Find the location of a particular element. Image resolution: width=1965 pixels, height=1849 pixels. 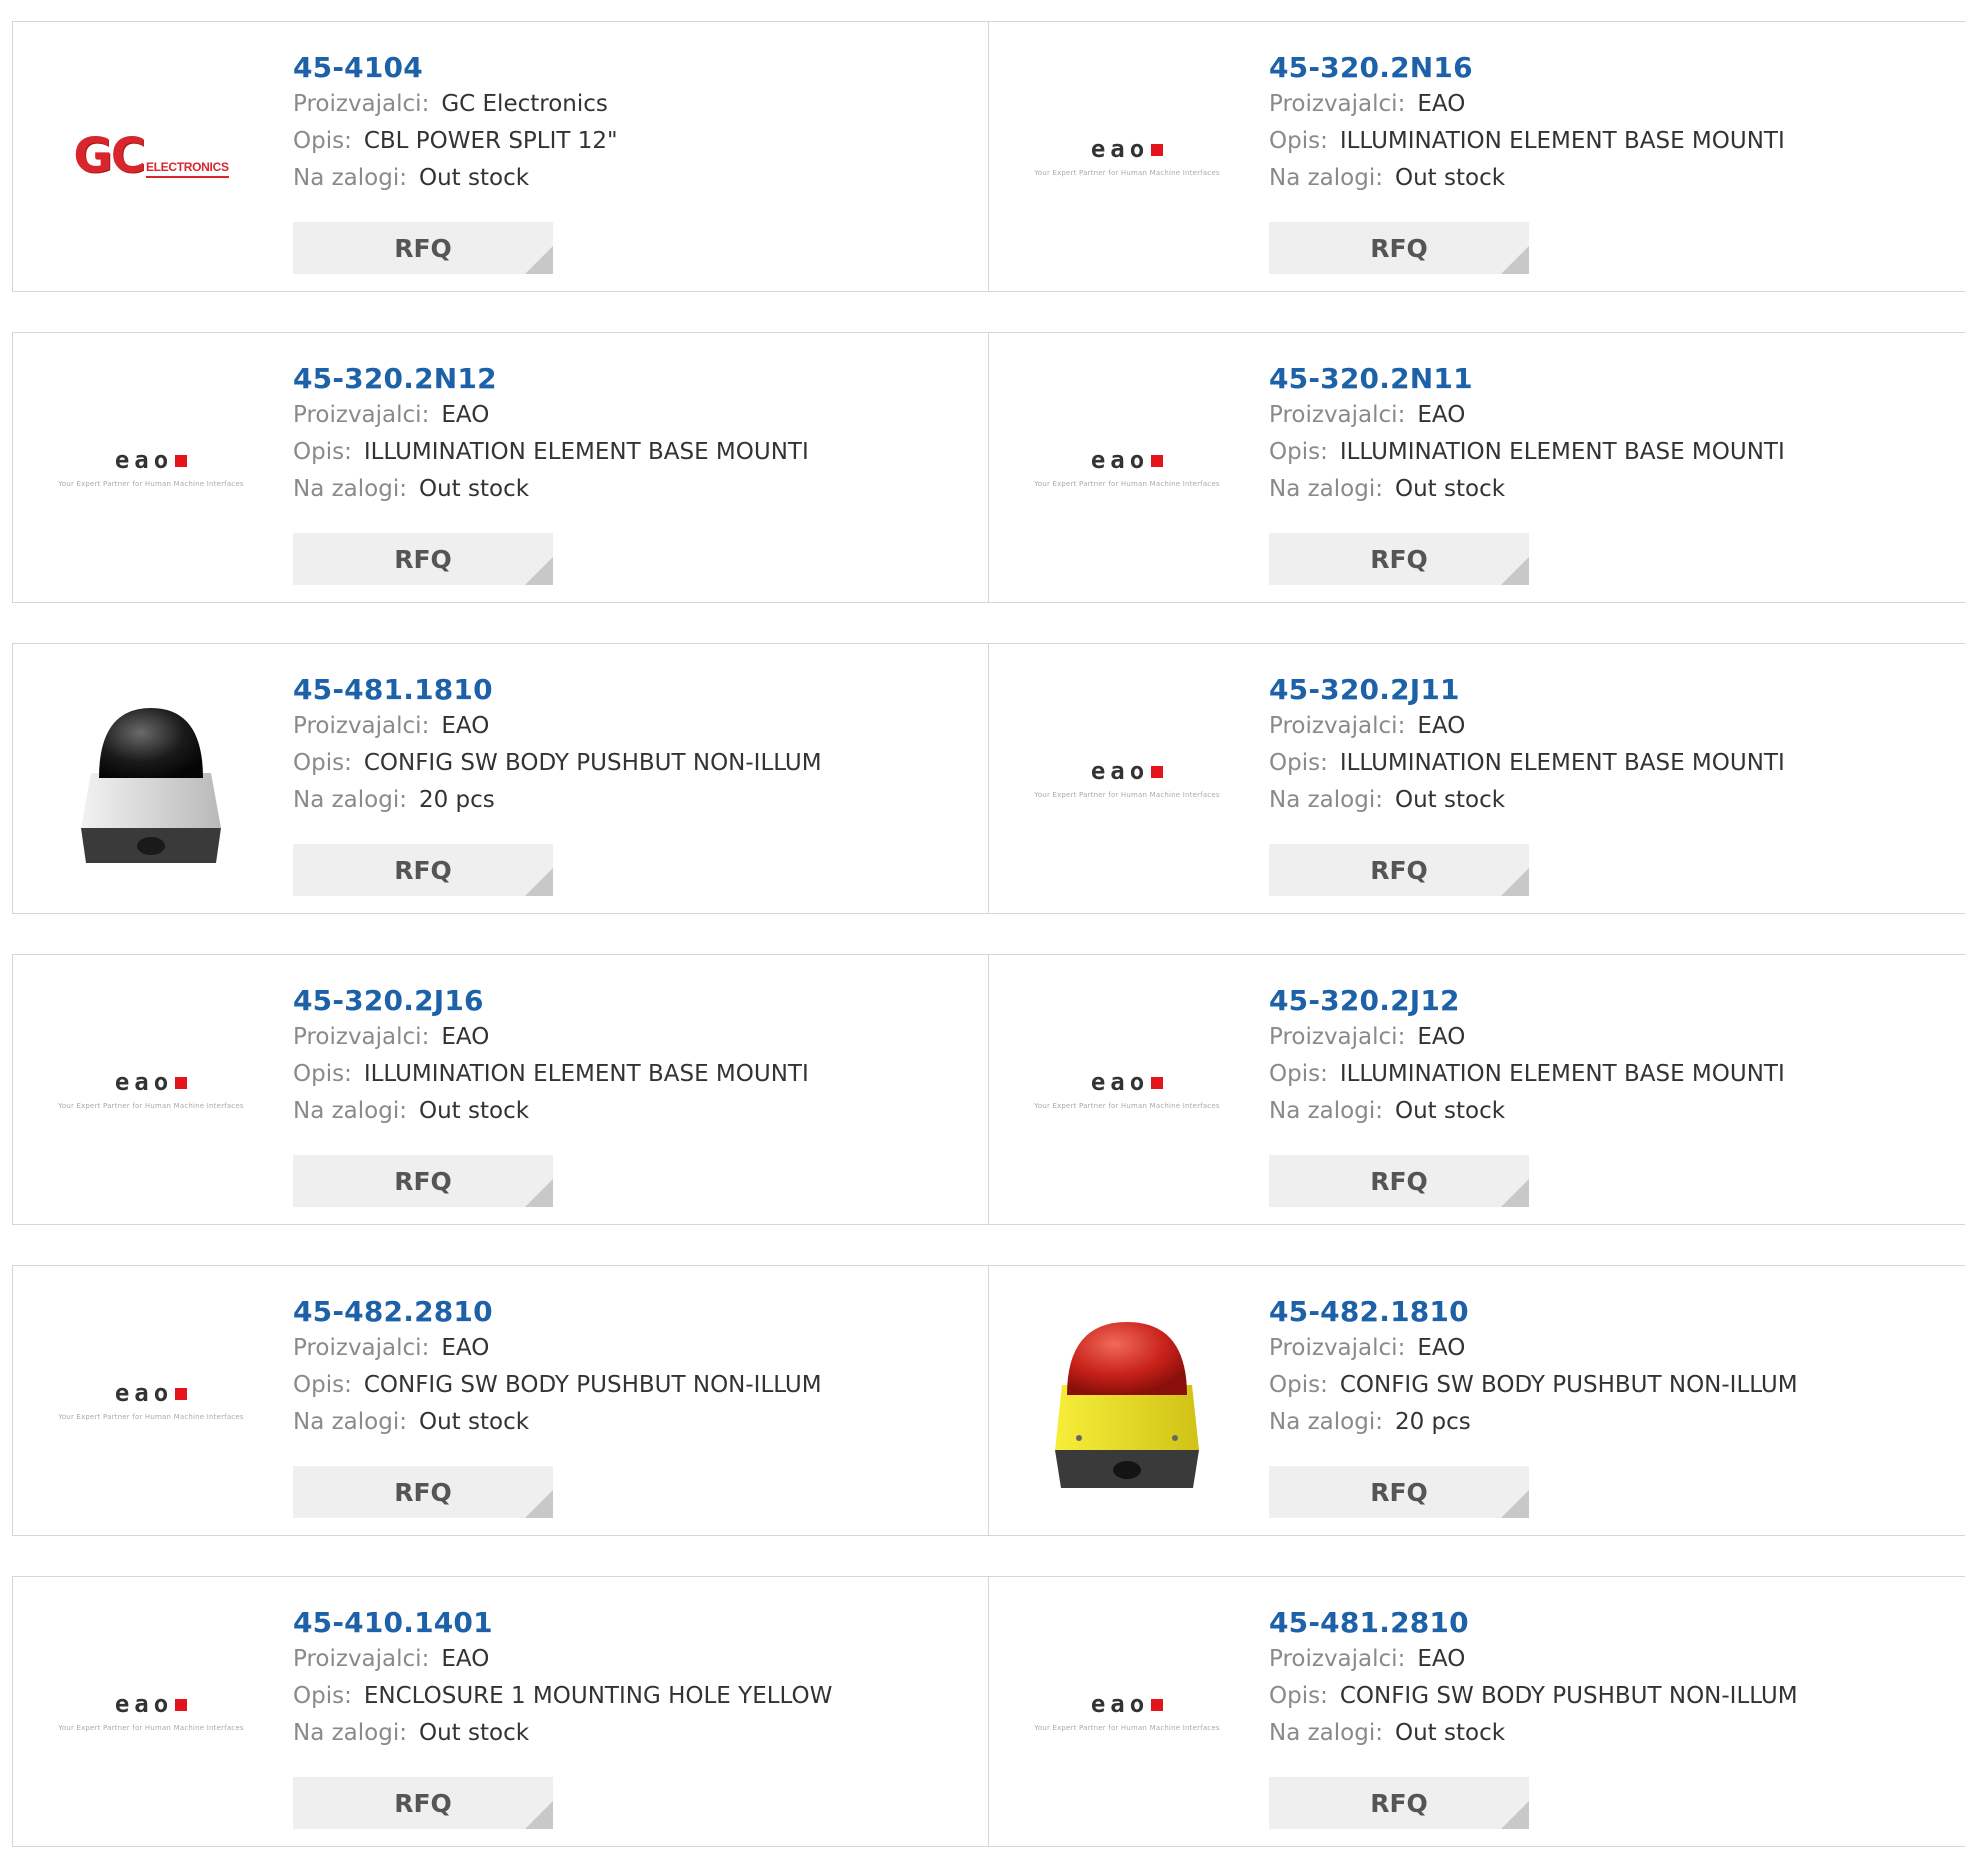

part-number-link: 45-481.2810 is located at coordinates (1533, 1623).